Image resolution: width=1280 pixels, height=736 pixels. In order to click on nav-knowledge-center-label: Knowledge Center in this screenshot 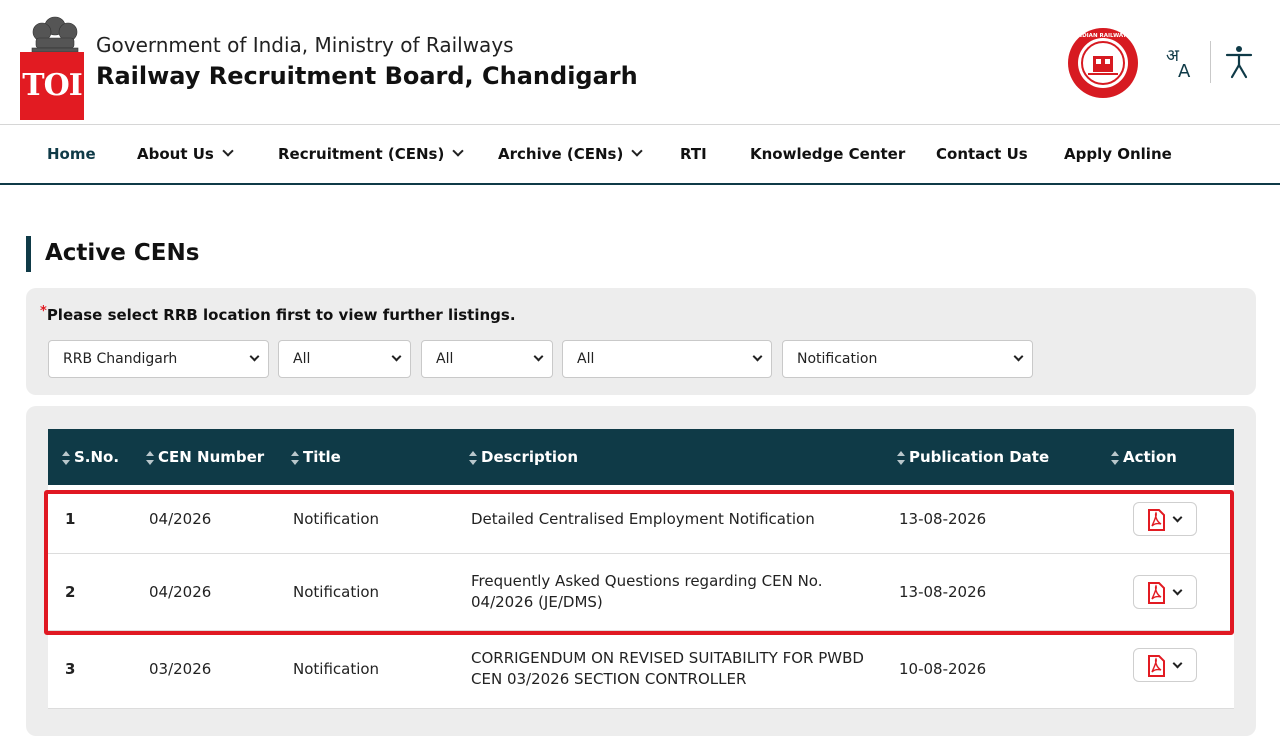, I will do `click(828, 154)`.